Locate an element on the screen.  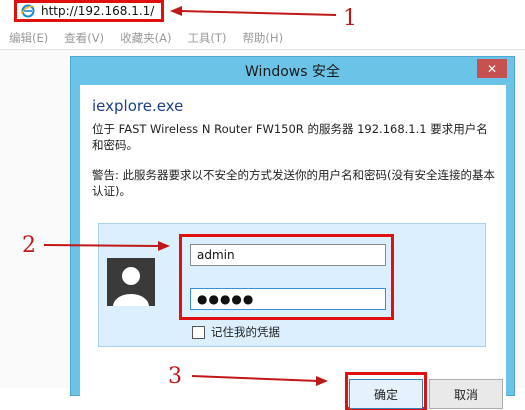
annotation-step3: 3 is located at coordinates (175, 376).